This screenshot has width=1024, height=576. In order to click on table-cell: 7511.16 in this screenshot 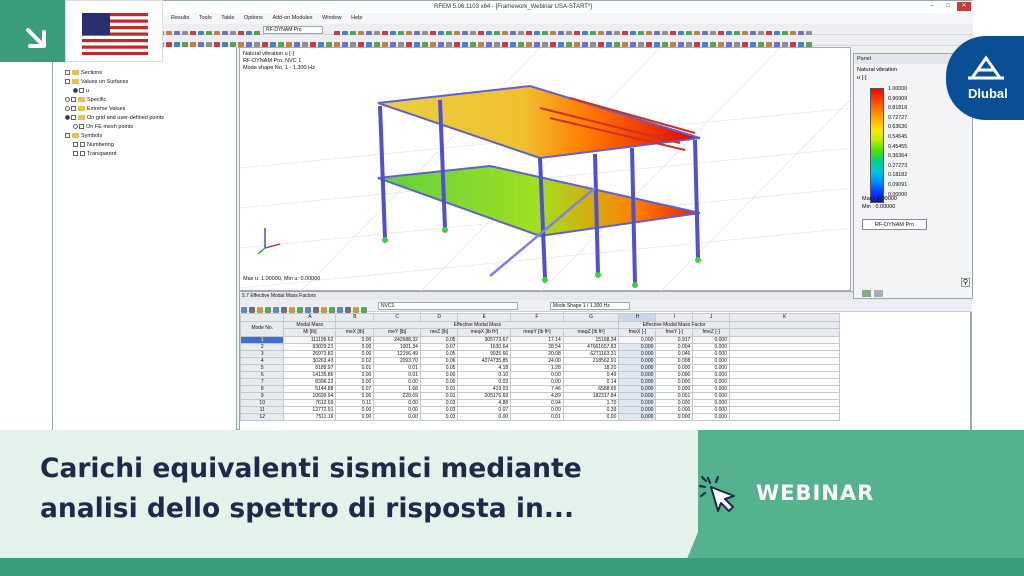, I will do `click(310, 416)`.